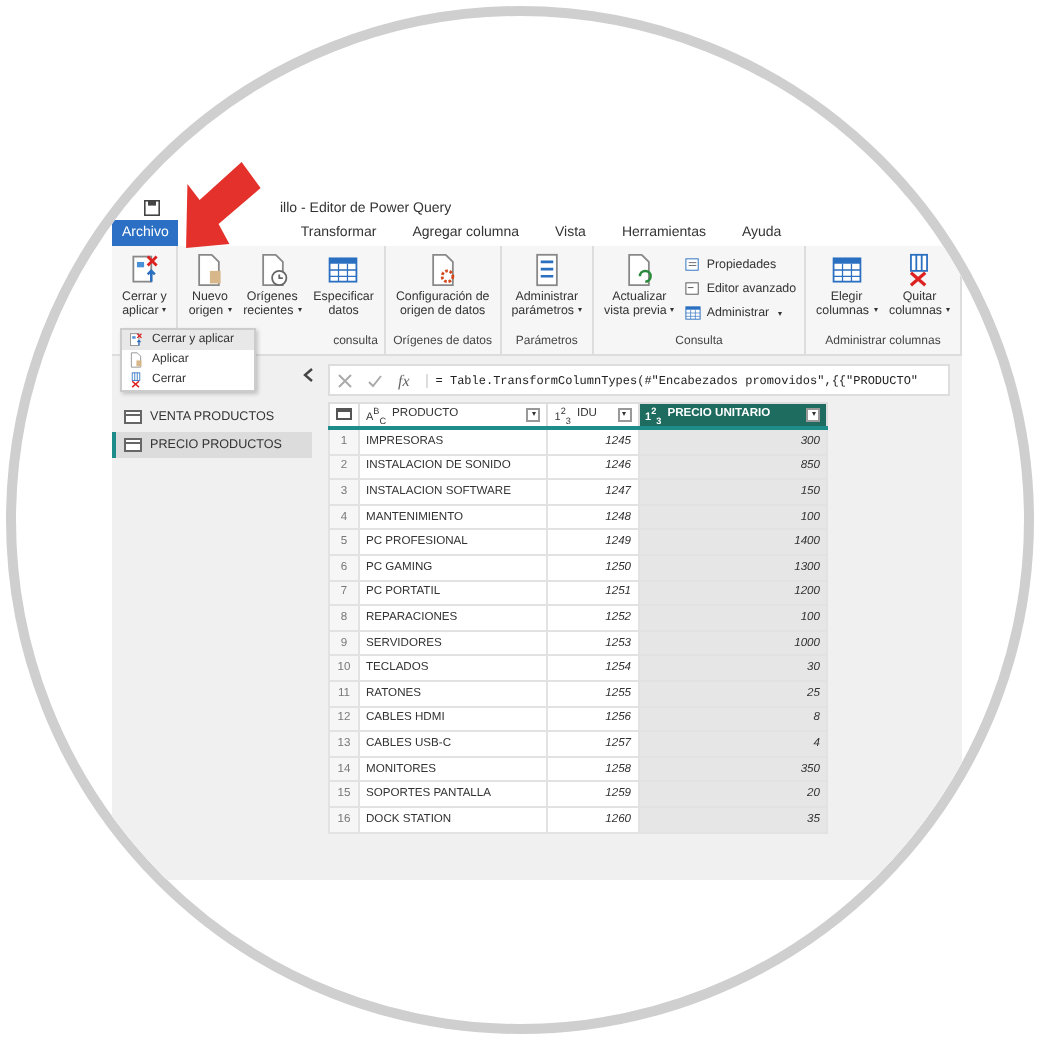 Image resolution: width=1040 pixels, height=1040 pixels. I want to click on table-corner, so click(344, 415).